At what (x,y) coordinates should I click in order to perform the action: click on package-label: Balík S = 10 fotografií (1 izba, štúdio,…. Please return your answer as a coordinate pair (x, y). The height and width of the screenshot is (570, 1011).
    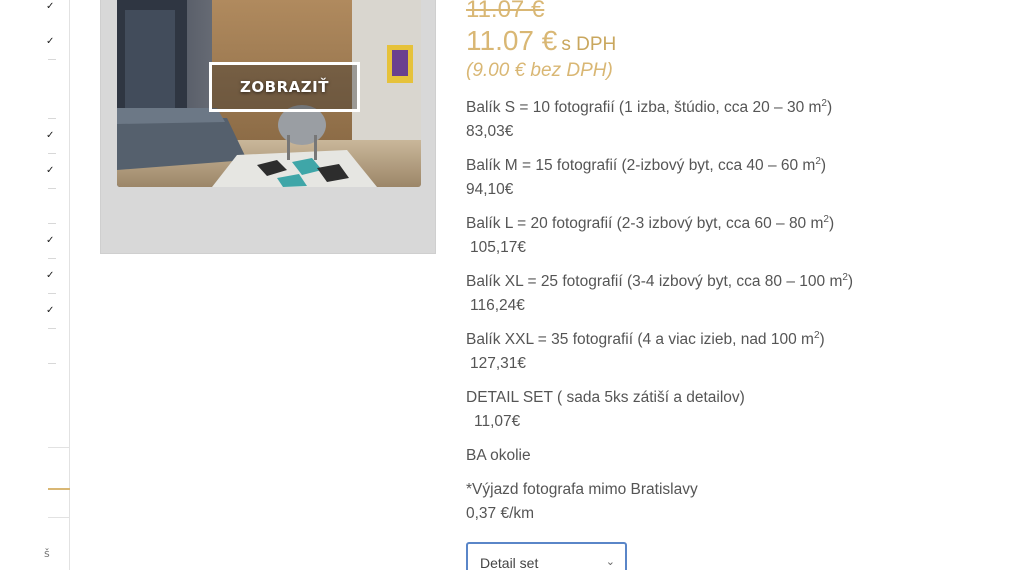
    Looking at the image, I should click on (644, 107).